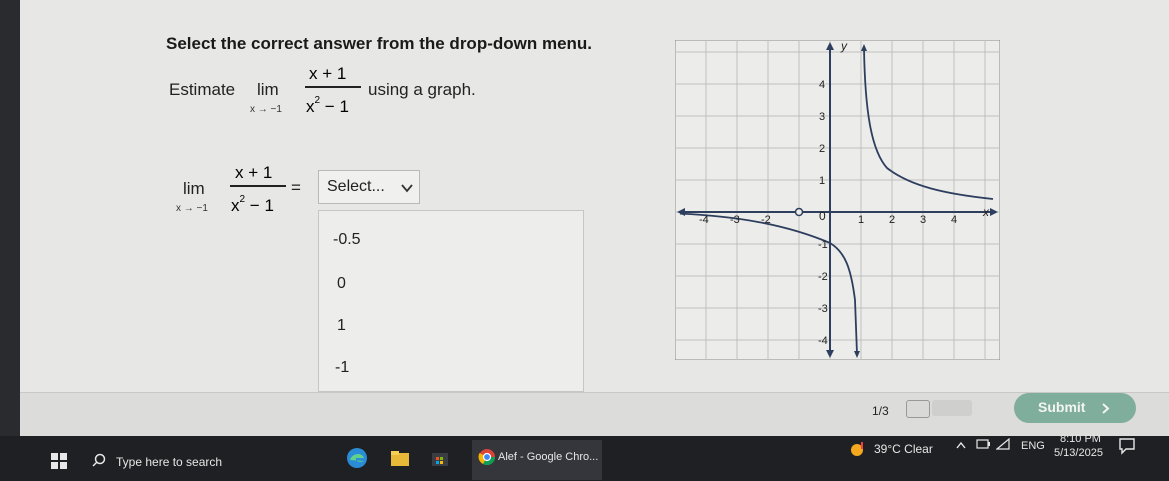  I want to click on origin-label: 0, so click(822, 216).